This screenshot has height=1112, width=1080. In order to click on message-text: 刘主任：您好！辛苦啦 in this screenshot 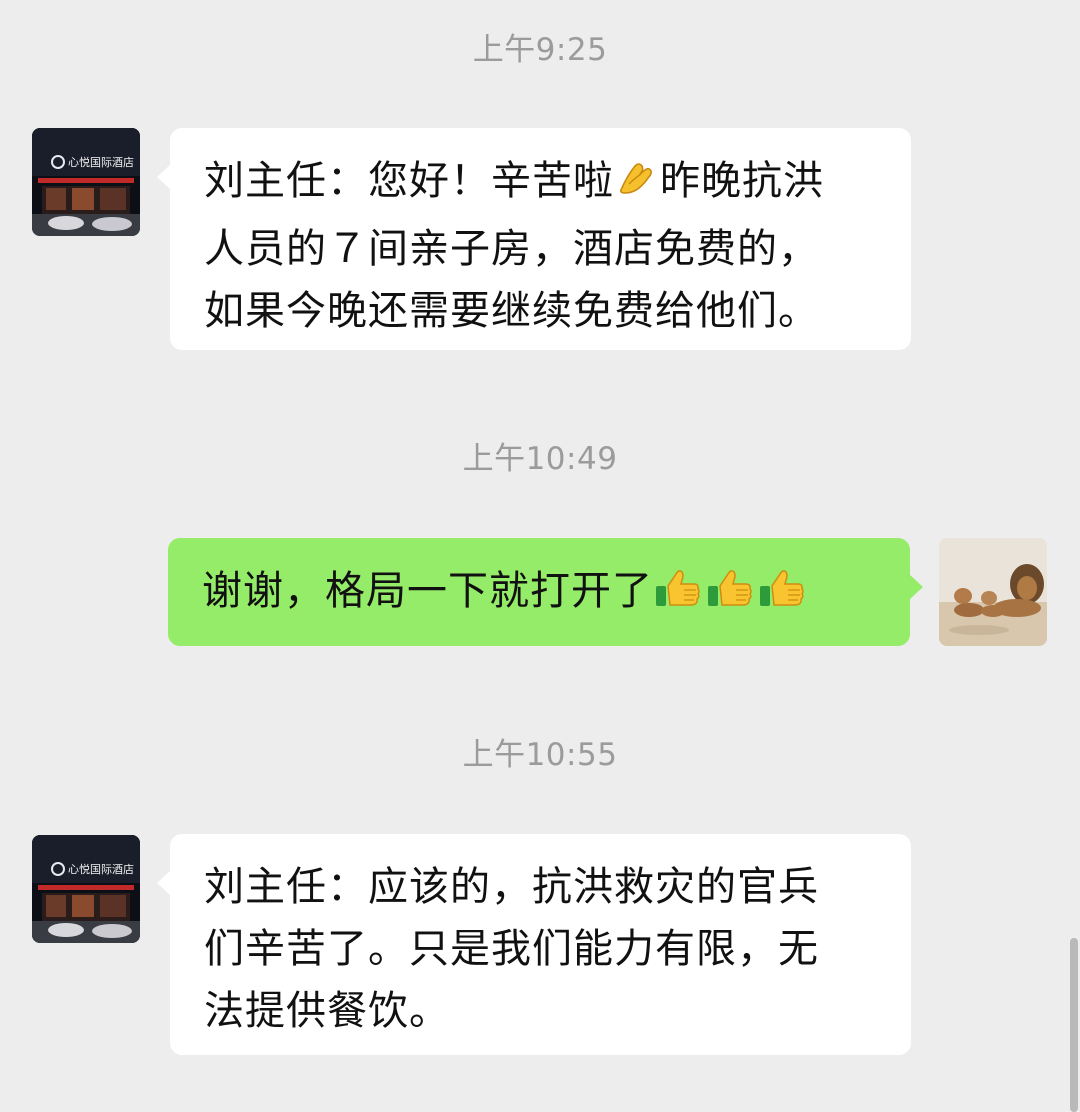, I will do `click(409, 181)`.